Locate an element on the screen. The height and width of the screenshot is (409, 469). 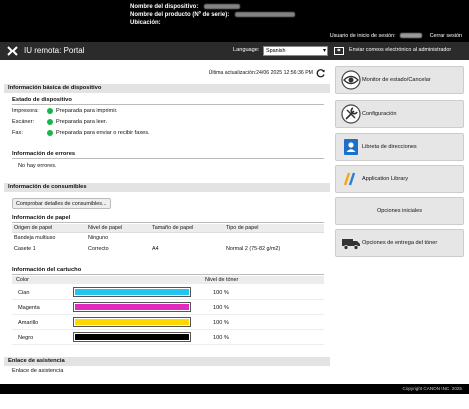
language-select-value: Spanish is located at coordinates (276, 51).